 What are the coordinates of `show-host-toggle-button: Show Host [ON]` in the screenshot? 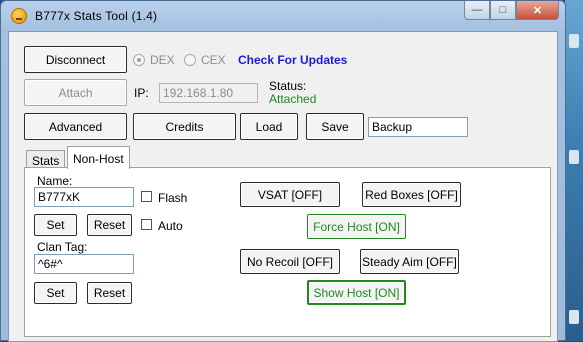 It's located at (356, 292).